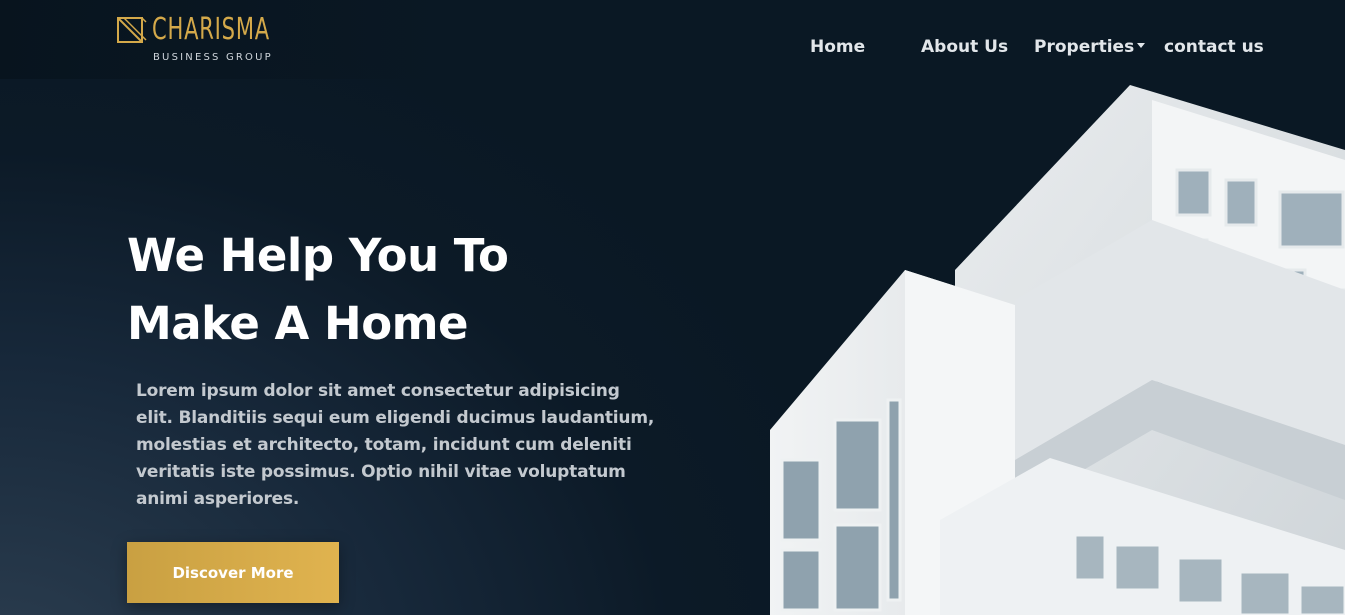 The width and height of the screenshot is (1345, 615). I want to click on nav-about-us: About Us, so click(964, 47).